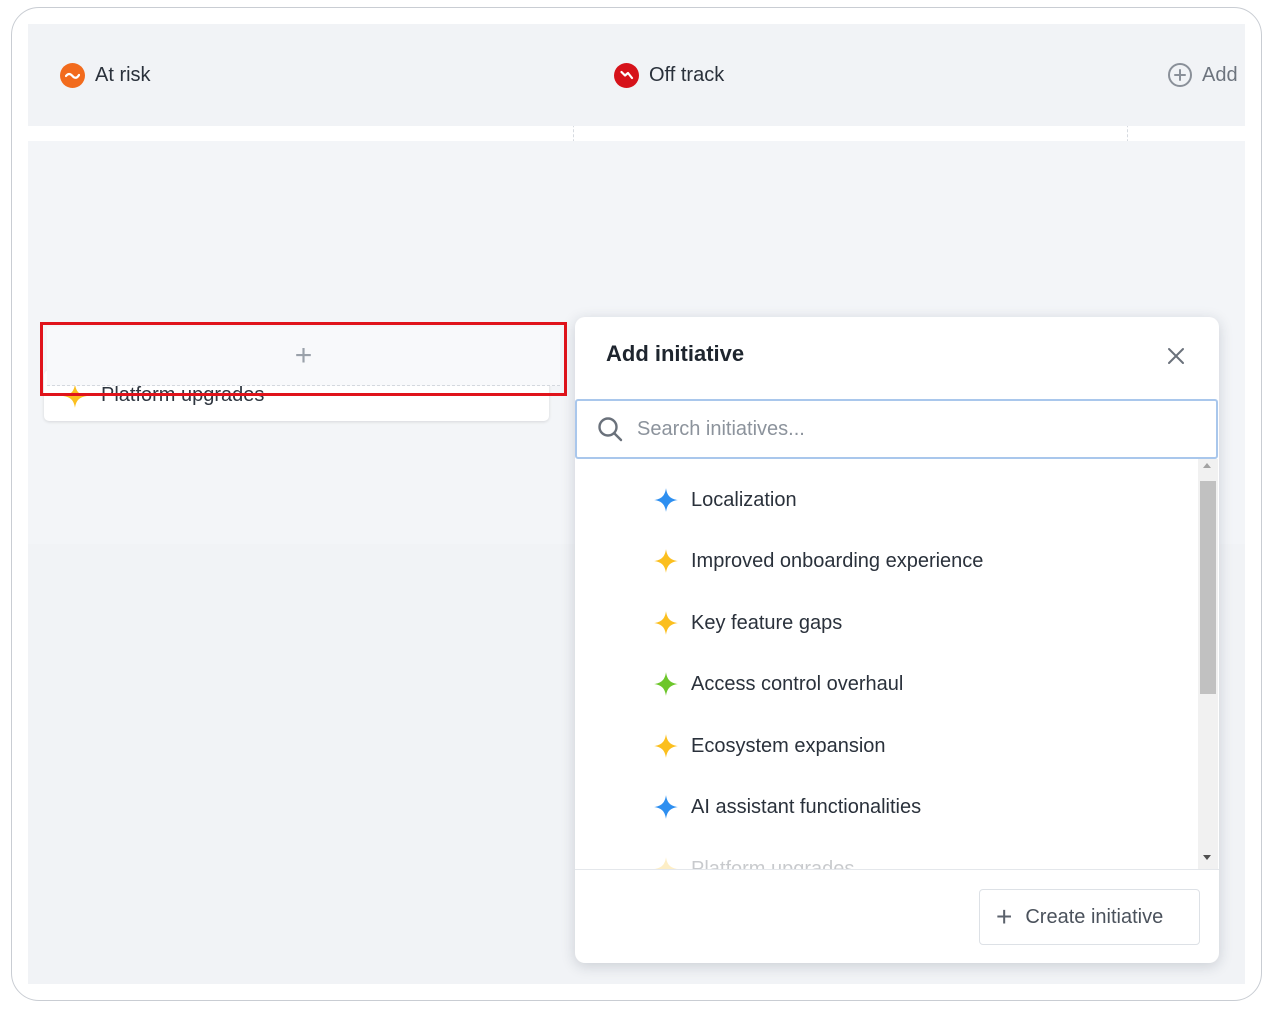 Image resolution: width=1273 pixels, height=1016 pixels. I want to click on list-item: Ecosystem expansion, so click(769, 746).